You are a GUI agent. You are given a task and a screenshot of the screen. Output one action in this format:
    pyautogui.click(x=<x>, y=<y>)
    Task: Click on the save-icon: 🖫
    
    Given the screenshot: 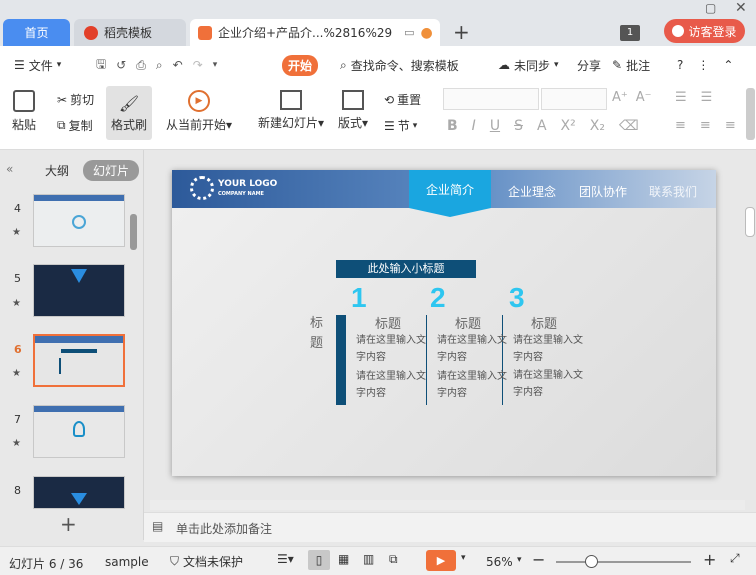 What is the action you would take?
    pyautogui.click(x=101, y=65)
    